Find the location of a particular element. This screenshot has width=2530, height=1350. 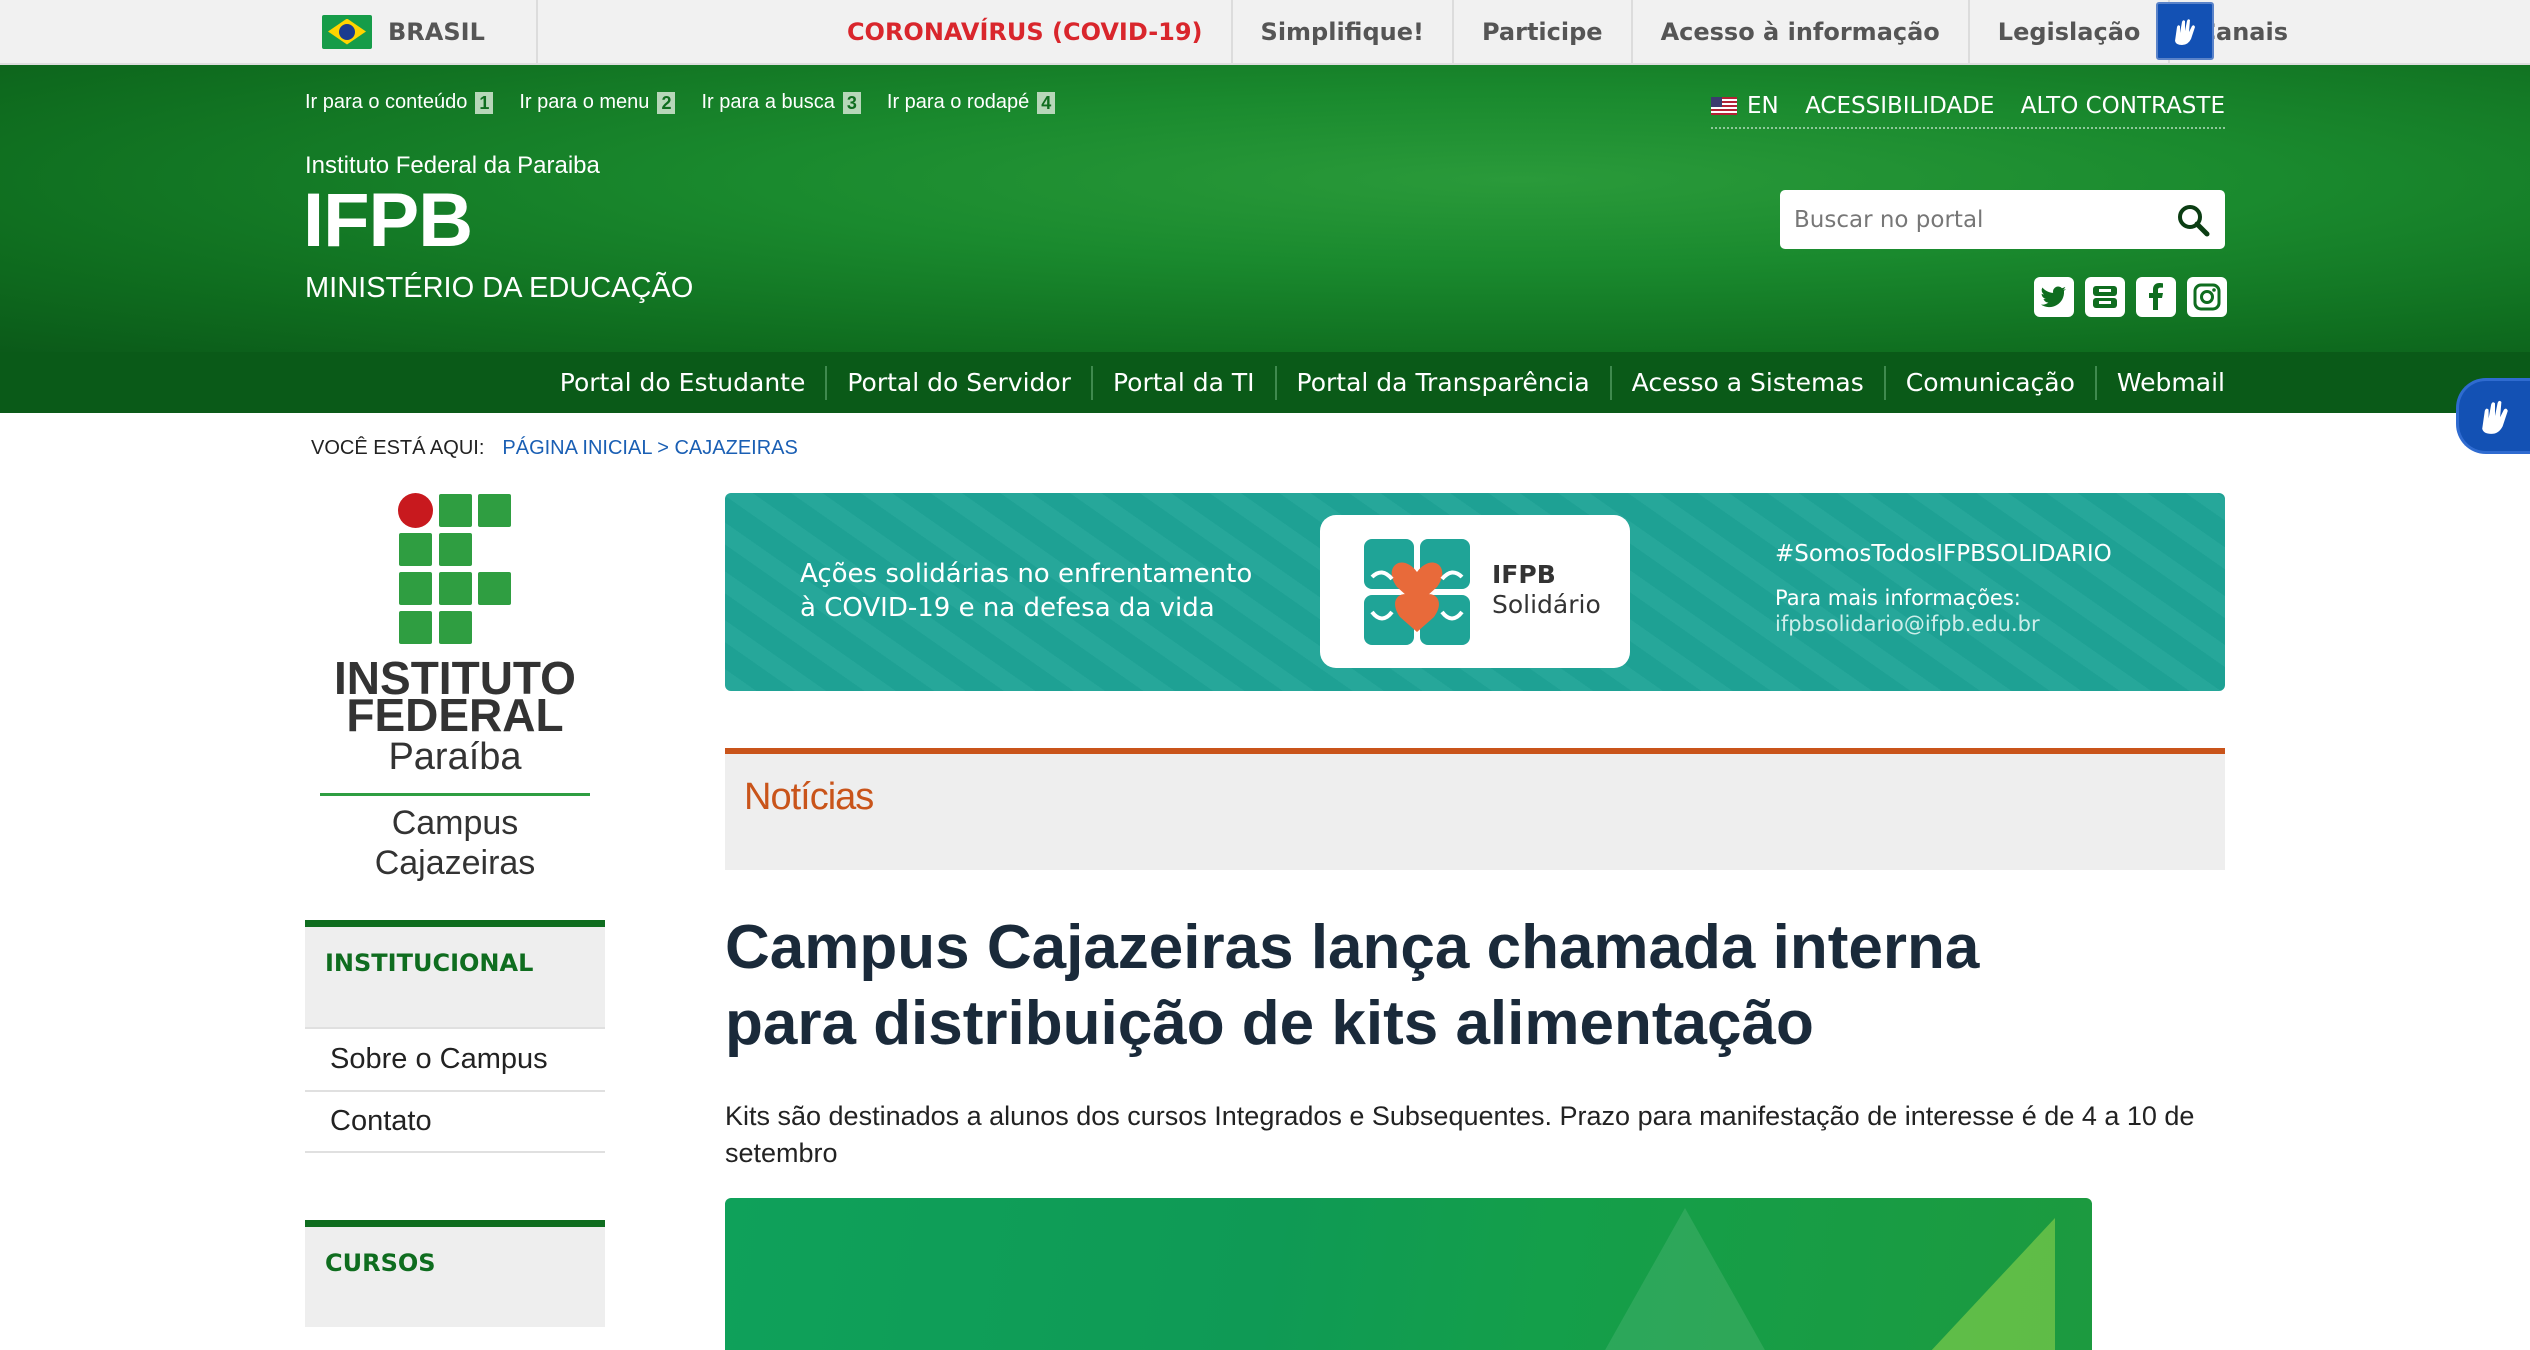

nav-portal-estudante: Portal do Estudante is located at coordinates (683, 383).